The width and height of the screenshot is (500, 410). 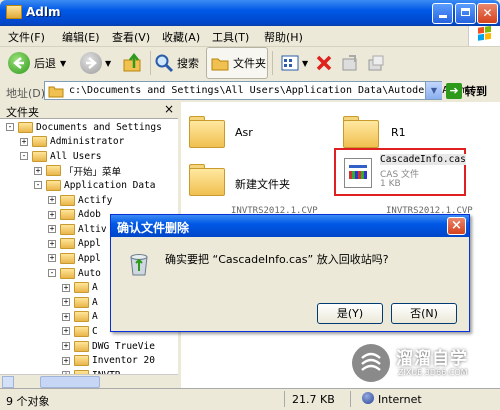 I want to click on menu-bar: 文件(F) 编辑(E) 查看(V) 收藏(A) 工具(T) 帮助(H), so click(x=250, y=36).